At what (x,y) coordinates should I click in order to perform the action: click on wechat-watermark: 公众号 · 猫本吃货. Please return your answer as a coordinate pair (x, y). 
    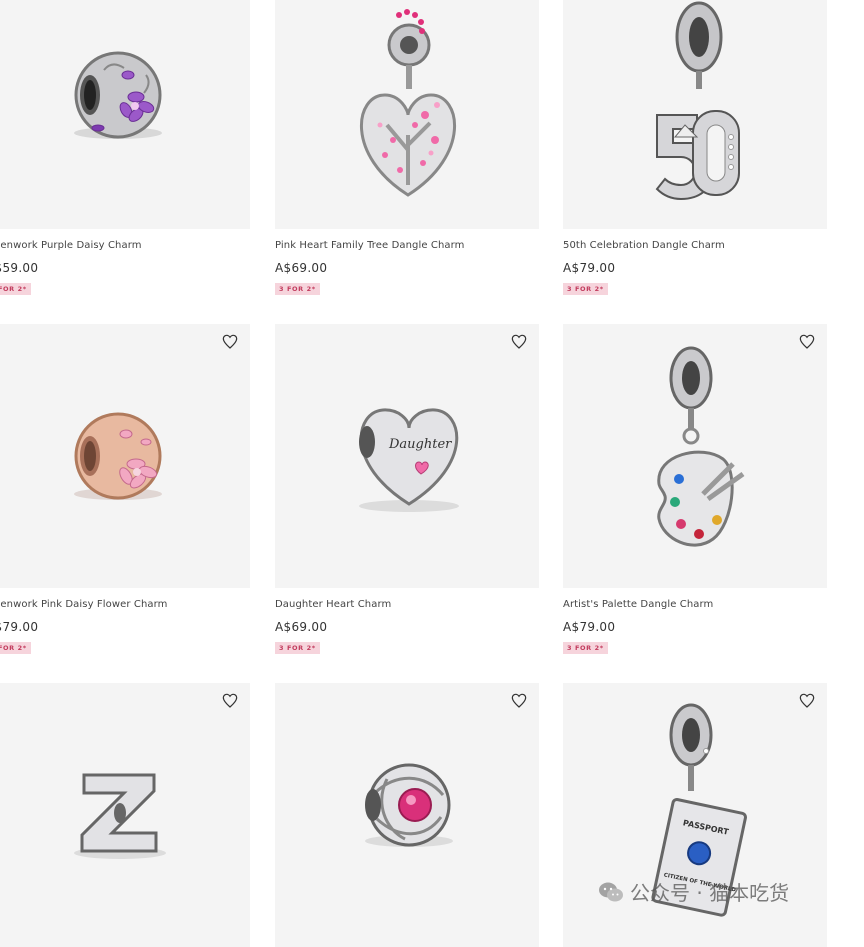
    Looking at the image, I should click on (693, 891).